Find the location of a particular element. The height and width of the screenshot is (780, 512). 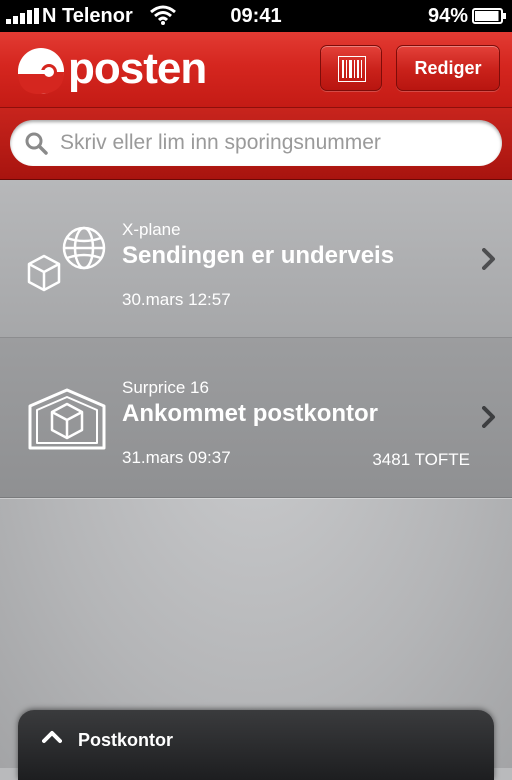

battery-percent: 94% is located at coordinates (447, 16).